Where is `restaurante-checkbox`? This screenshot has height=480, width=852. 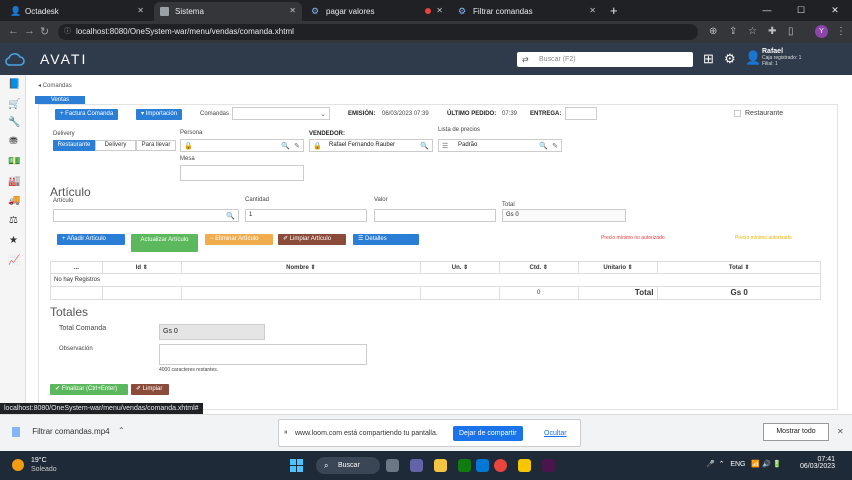 restaurante-checkbox is located at coordinates (737, 113).